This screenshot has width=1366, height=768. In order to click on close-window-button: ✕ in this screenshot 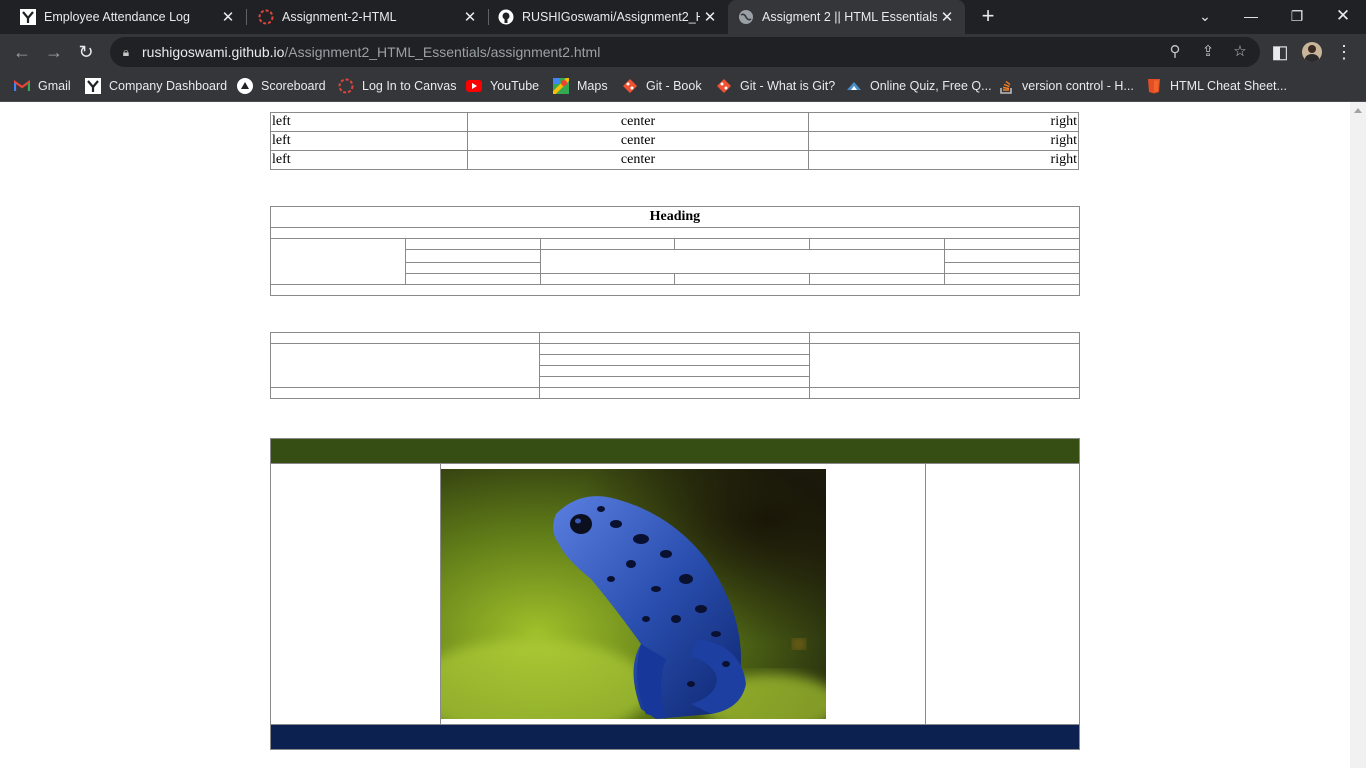, I will do `click(1343, 16)`.